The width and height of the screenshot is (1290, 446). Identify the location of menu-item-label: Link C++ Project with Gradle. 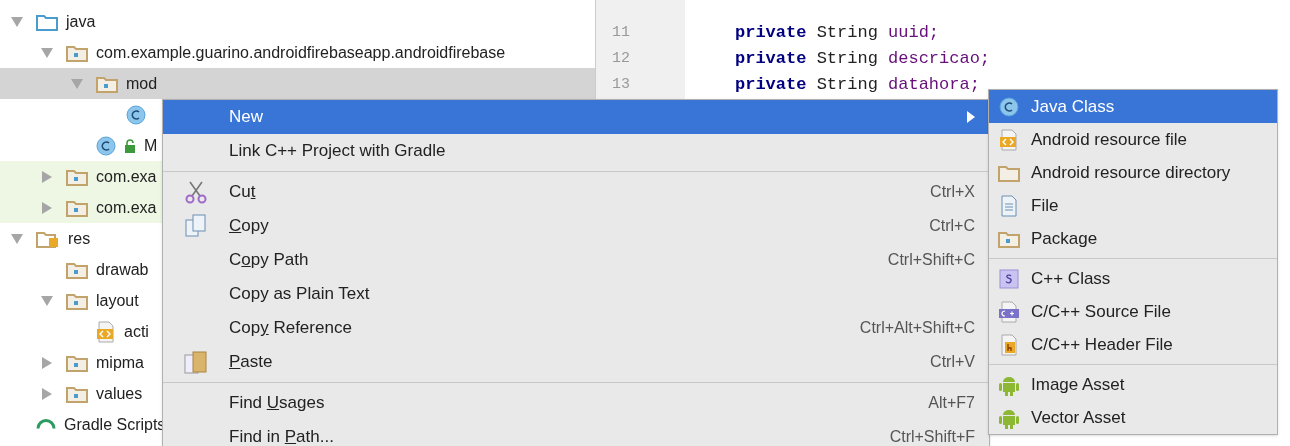
(337, 151).